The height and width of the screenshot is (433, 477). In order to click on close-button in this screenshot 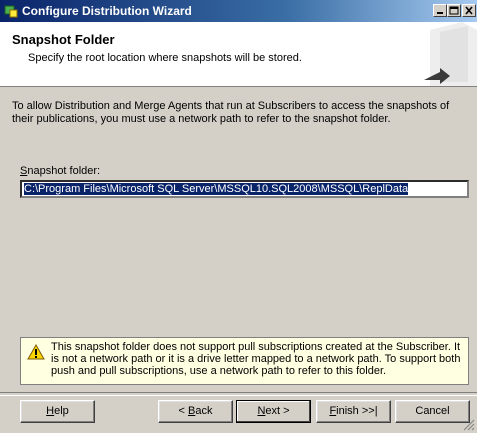, I will do `click(469, 10)`.